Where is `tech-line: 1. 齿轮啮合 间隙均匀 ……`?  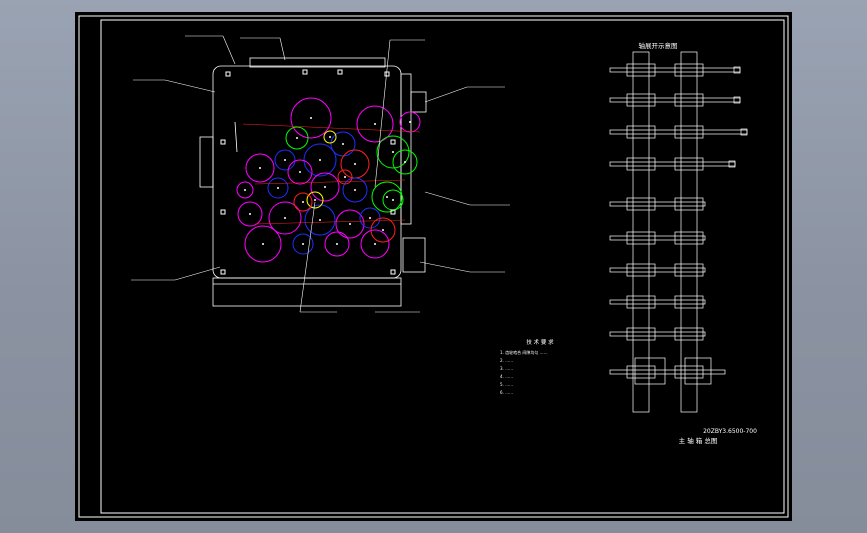
tech-line: 1. 齿轮啮合 间隙均匀 …… is located at coordinates (524, 352).